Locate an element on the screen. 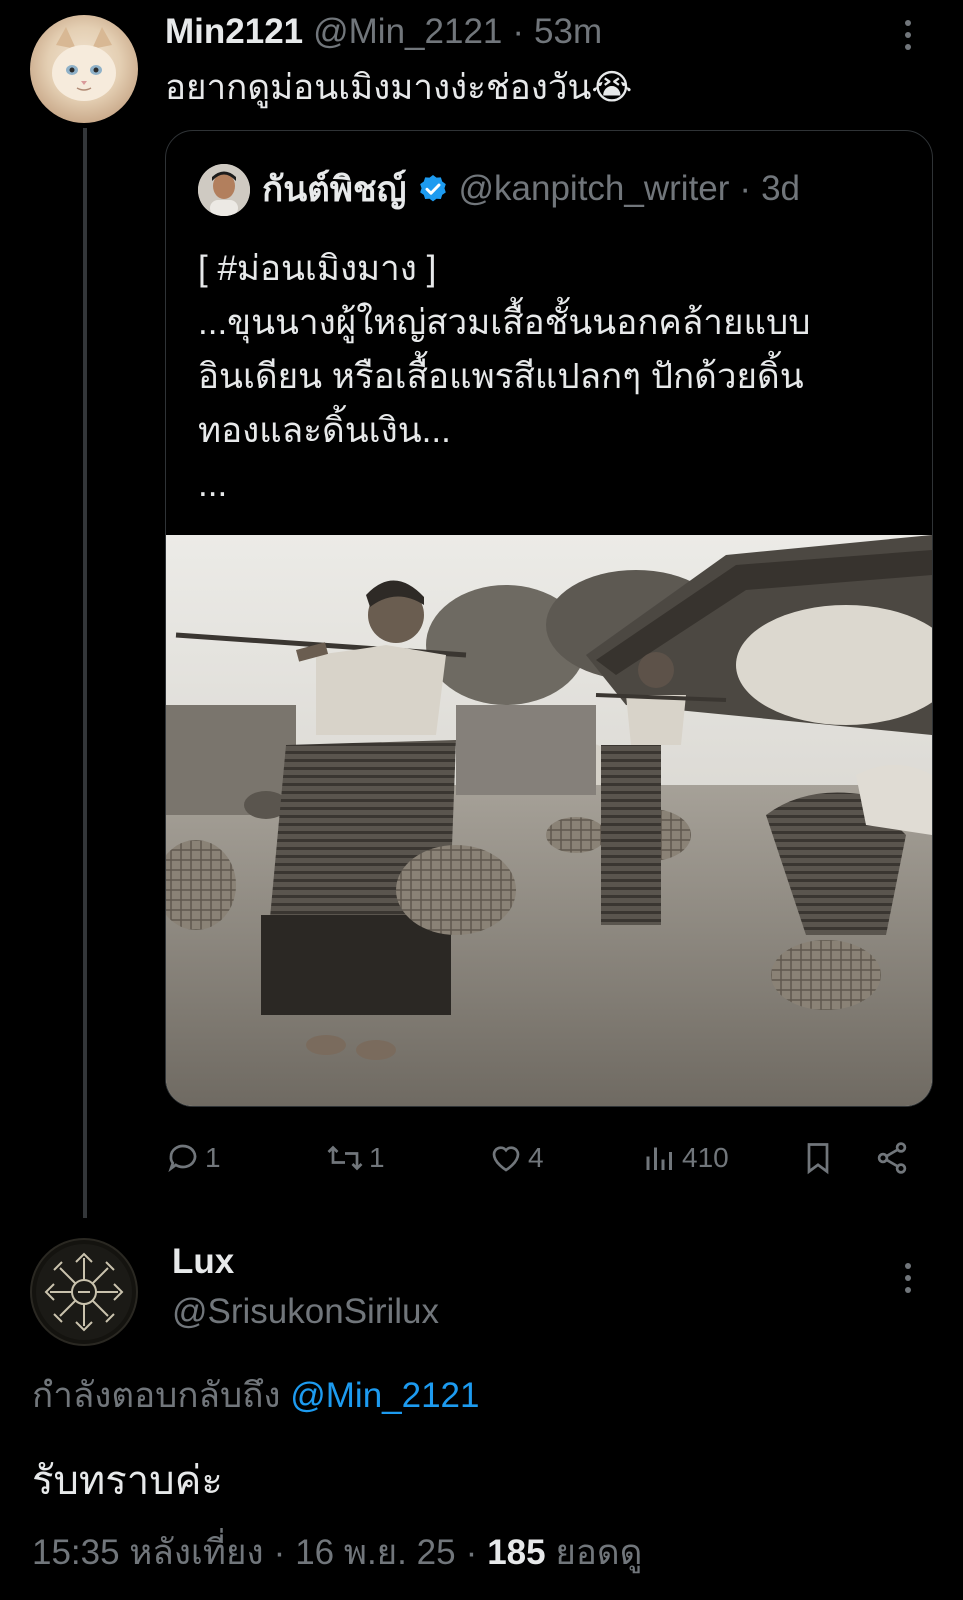  views-count: 185 is located at coordinates (516, 1552).